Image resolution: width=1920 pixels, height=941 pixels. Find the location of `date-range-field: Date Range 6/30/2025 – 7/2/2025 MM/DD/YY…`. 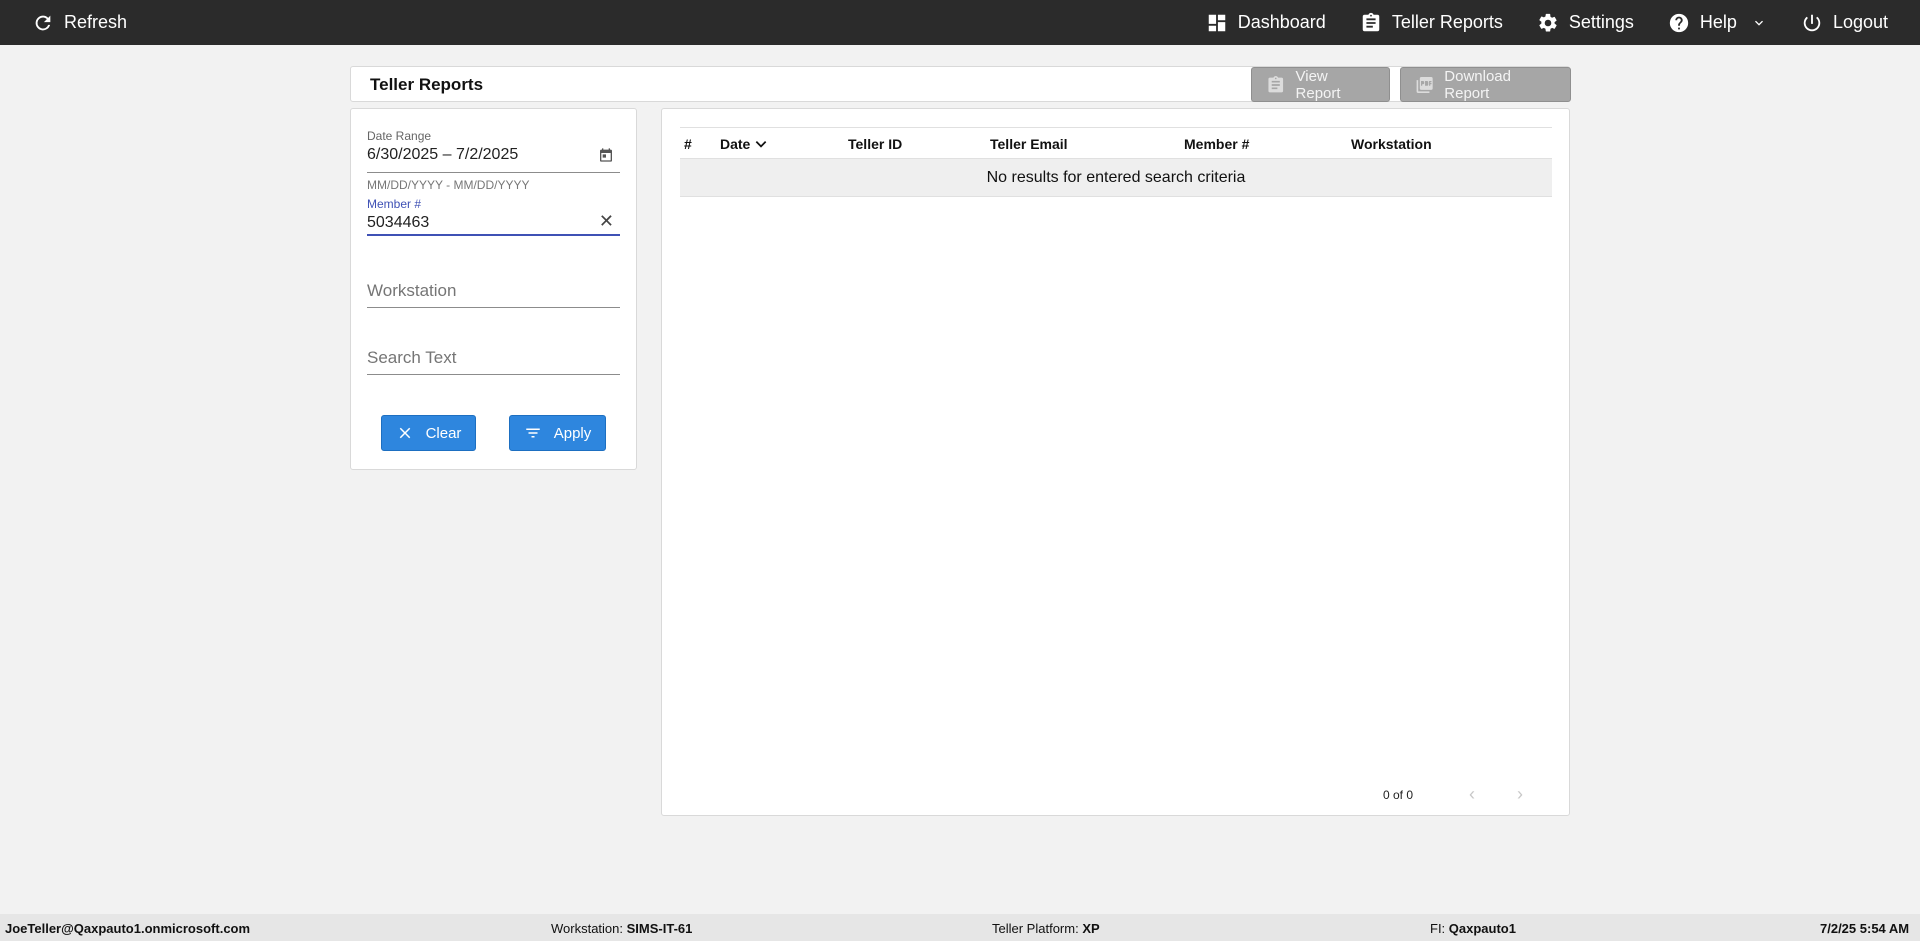

date-range-field: Date Range 6/30/2025 – 7/2/2025 MM/DD/YY… is located at coordinates (493, 160).